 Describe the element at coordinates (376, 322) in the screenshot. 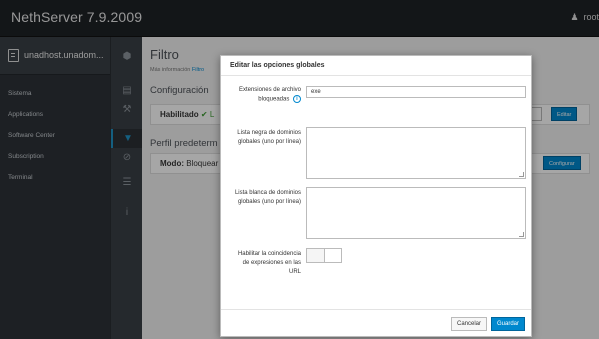

I see `dialog-footer: Cancelar Guardar` at that location.